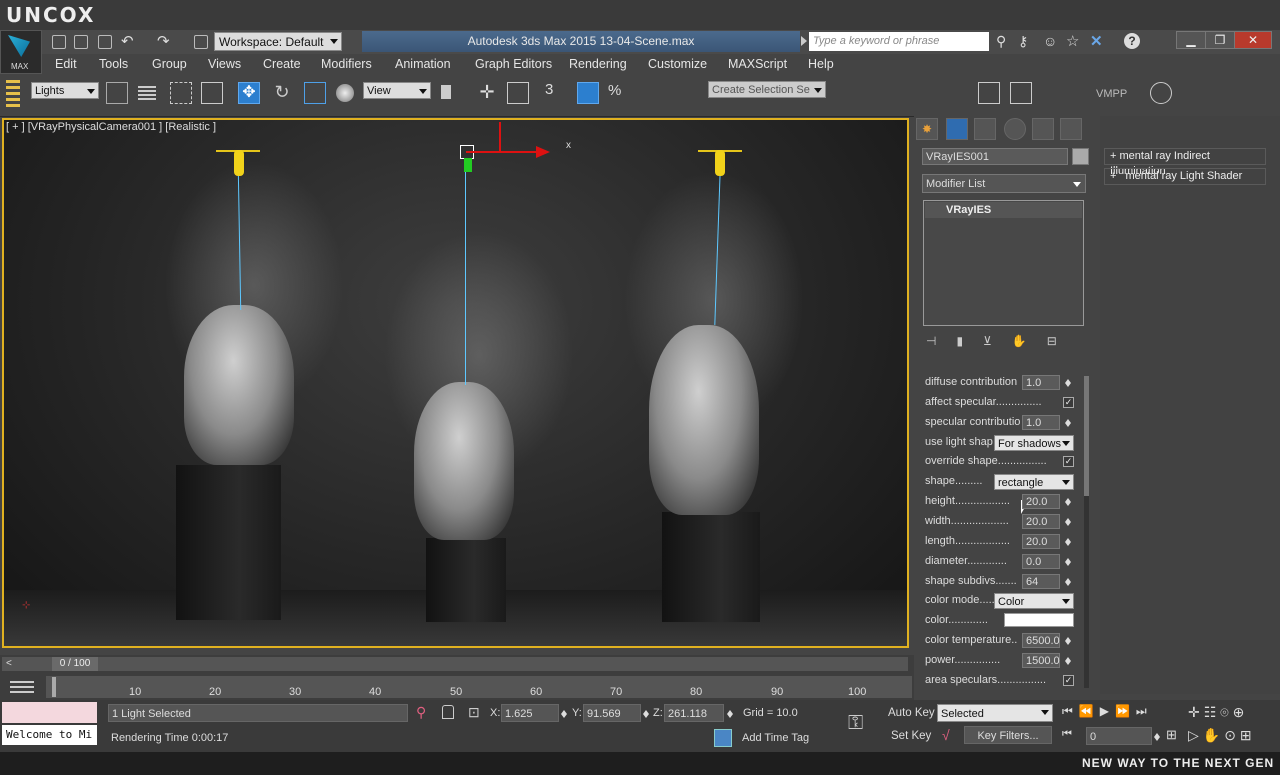 This screenshot has width=1280, height=775. I want to click on place-icon, so click(345, 93).